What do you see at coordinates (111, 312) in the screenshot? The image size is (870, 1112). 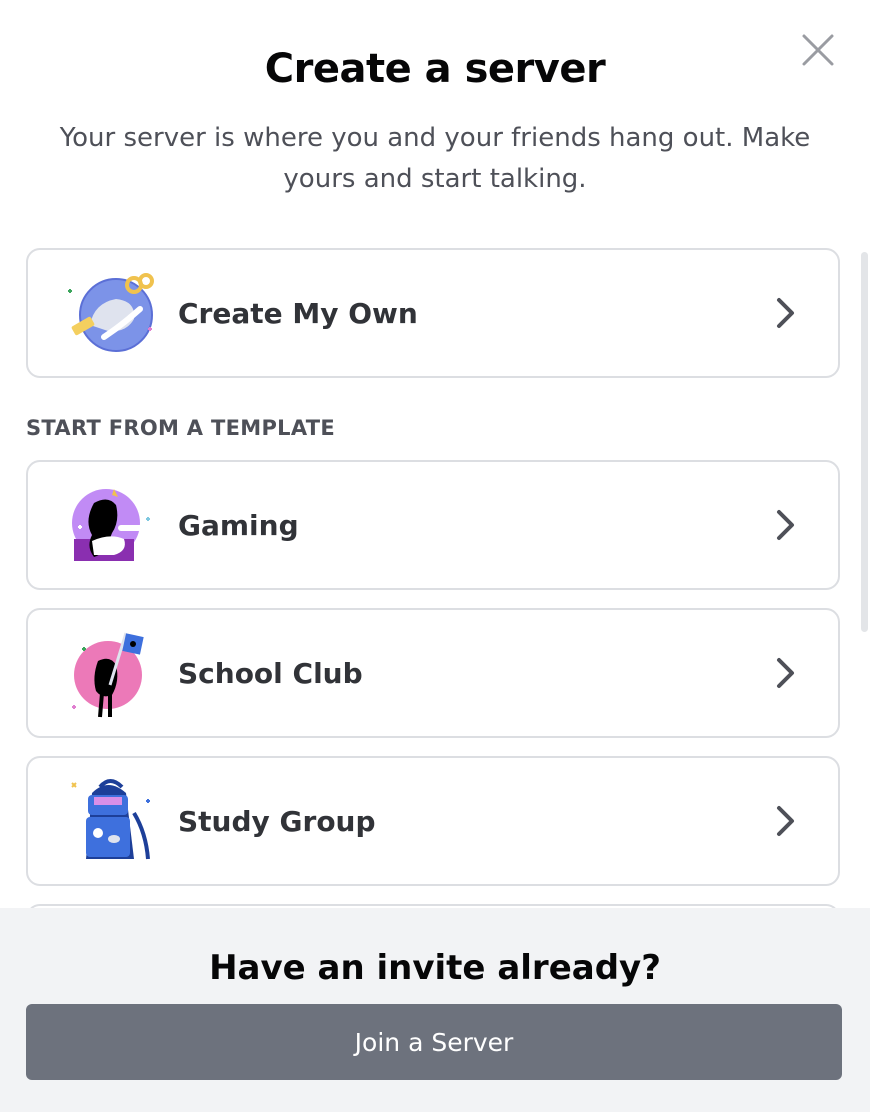 I see `create-my-own-illustration-icon` at bounding box center [111, 312].